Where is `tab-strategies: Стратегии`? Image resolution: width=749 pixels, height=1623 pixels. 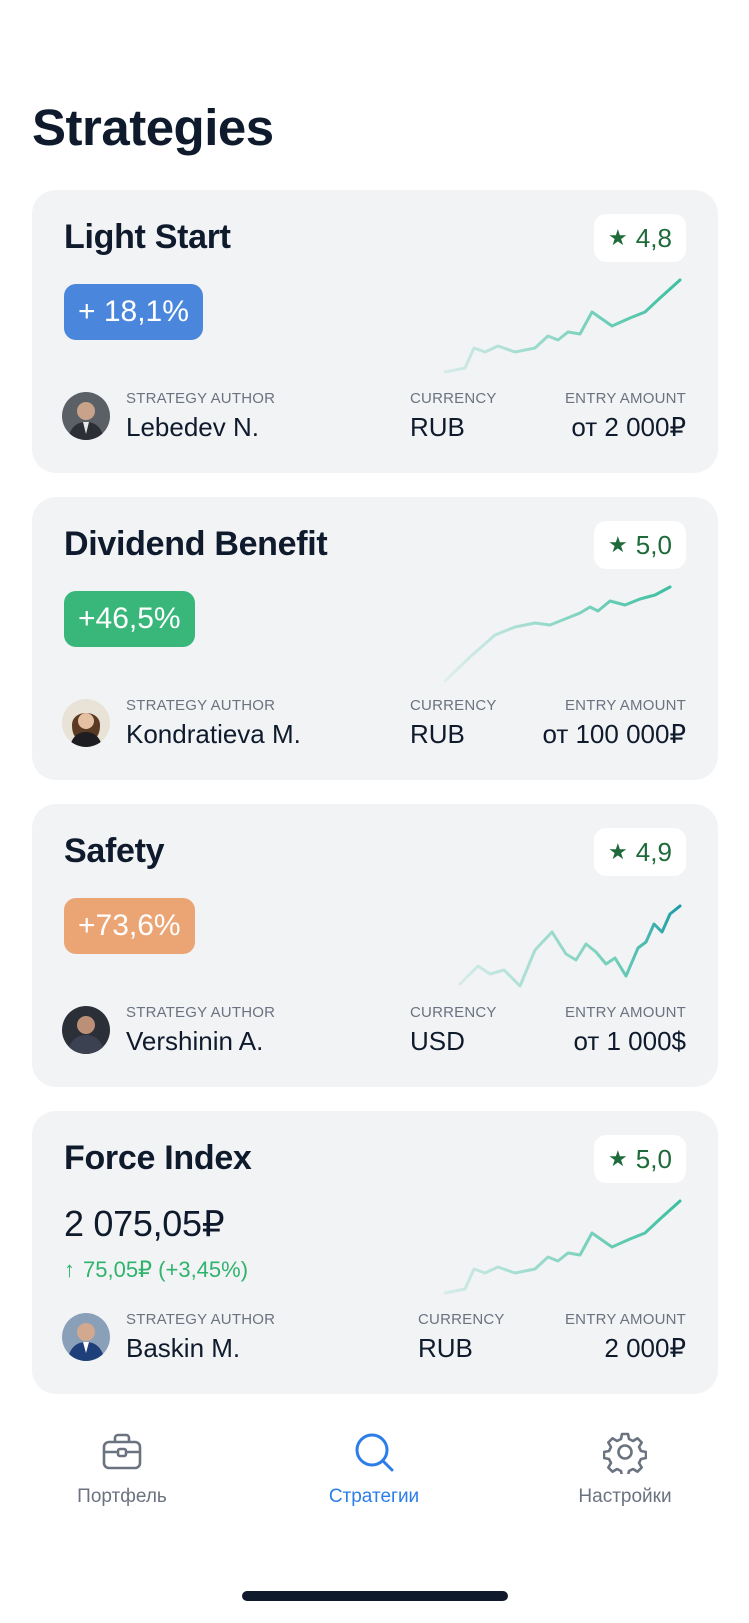
tab-strategies: Стратегии is located at coordinates (374, 1469).